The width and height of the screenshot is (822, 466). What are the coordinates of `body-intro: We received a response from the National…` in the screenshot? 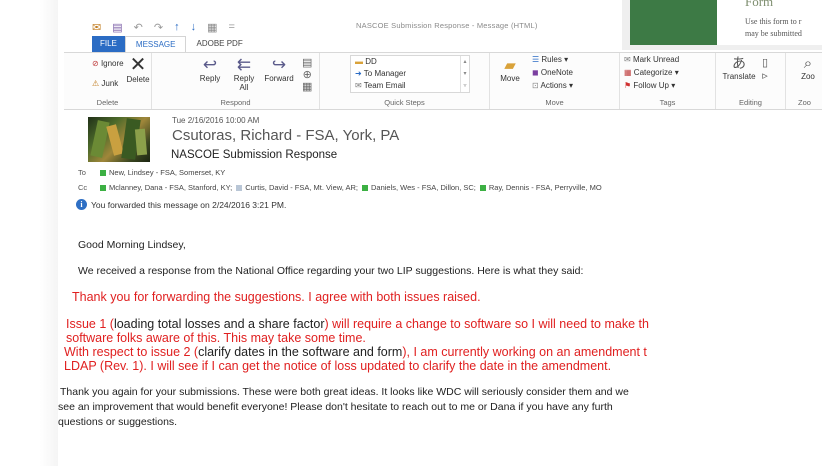 It's located at (331, 271).